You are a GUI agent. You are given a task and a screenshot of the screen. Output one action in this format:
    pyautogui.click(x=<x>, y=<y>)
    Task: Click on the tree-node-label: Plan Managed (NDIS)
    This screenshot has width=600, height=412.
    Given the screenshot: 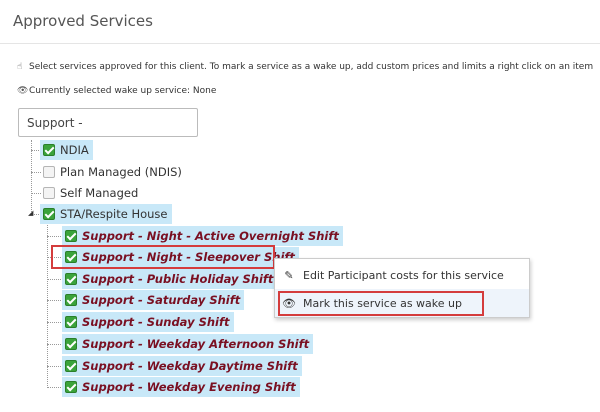 What is the action you would take?
    pyautogui.click(x=121, y=172)
    